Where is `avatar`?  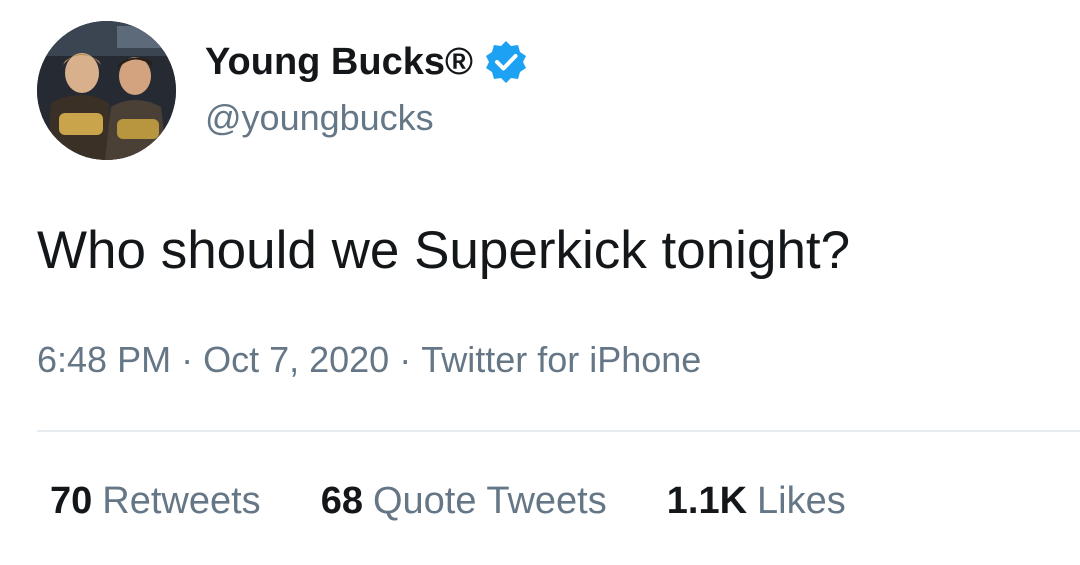
avatar is located at coordinates (106, 90).